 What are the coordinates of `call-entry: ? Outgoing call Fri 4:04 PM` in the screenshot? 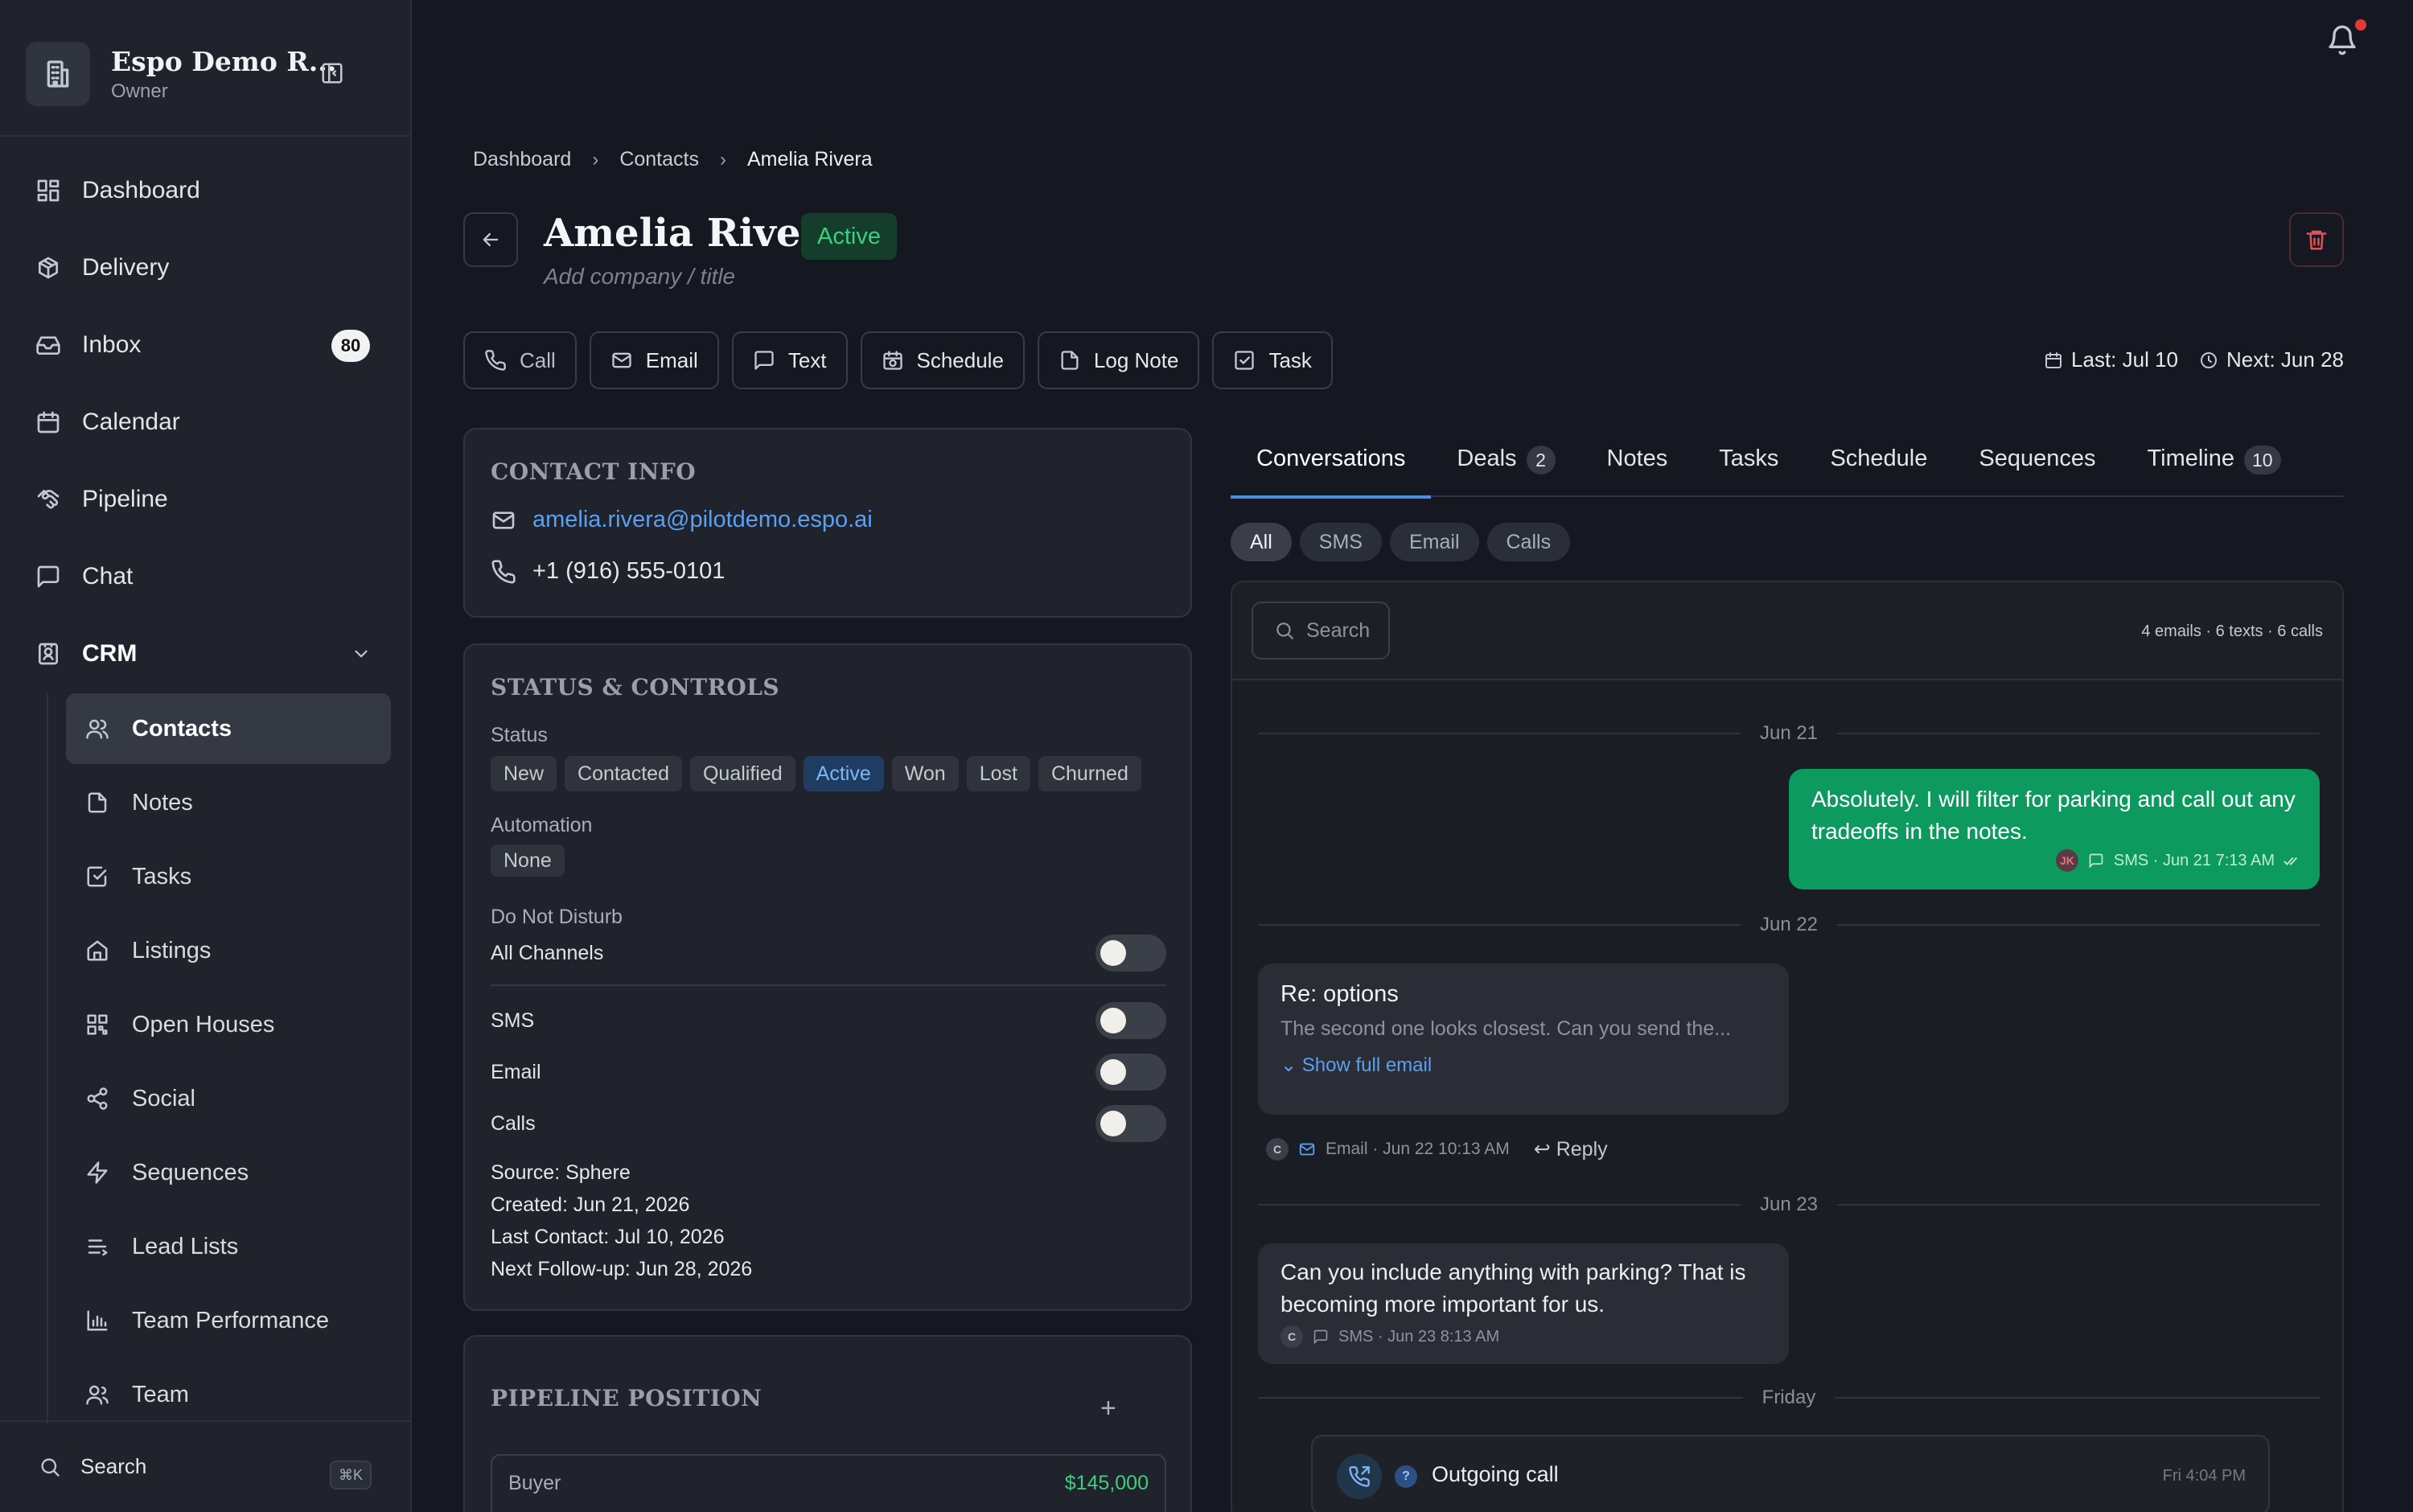 It's located at (1790, 1474).